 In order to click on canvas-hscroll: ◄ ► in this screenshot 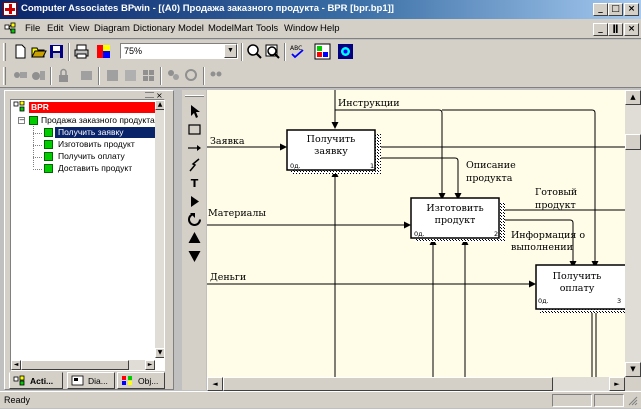, I will do `click(416, 384)`.